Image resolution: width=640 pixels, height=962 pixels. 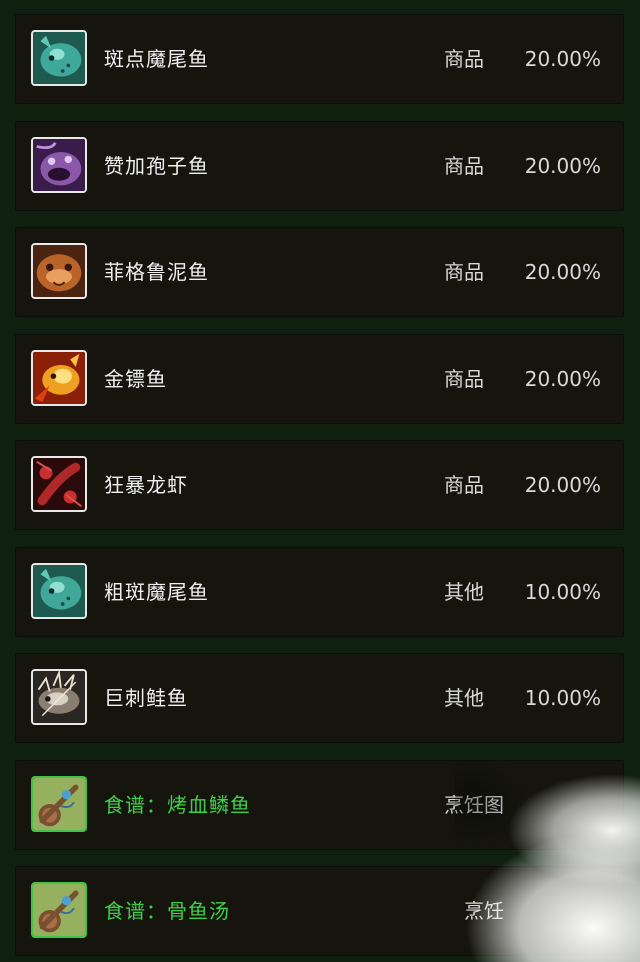 I want to click on list-item: 赞加孢子鱼 商品 20.00%, so click(x=319, y=165).